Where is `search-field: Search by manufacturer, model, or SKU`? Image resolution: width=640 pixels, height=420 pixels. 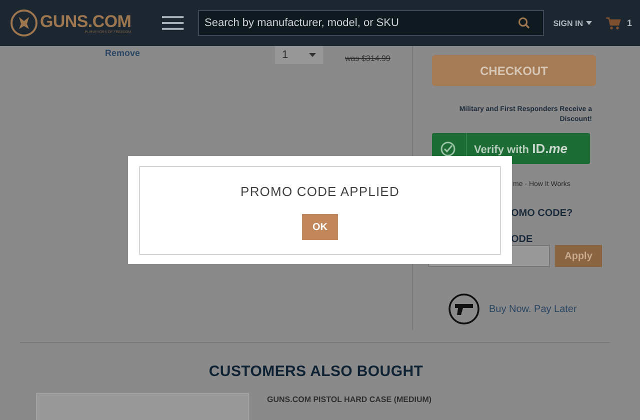 search-field: Search by manufacturer, model, or SKU is located at coordinates (371, 23).